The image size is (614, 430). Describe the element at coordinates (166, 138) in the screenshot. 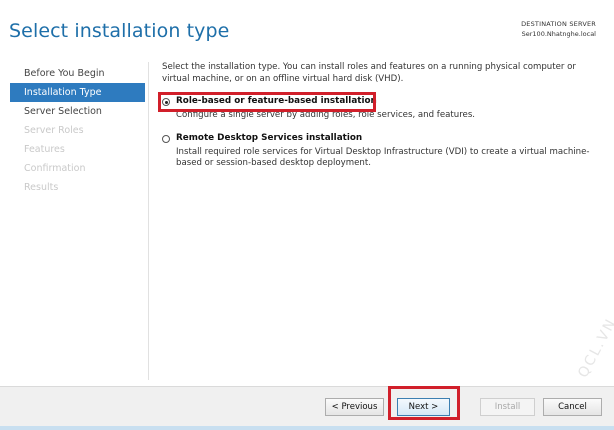

I see `radio-remote-desktop` at that location.